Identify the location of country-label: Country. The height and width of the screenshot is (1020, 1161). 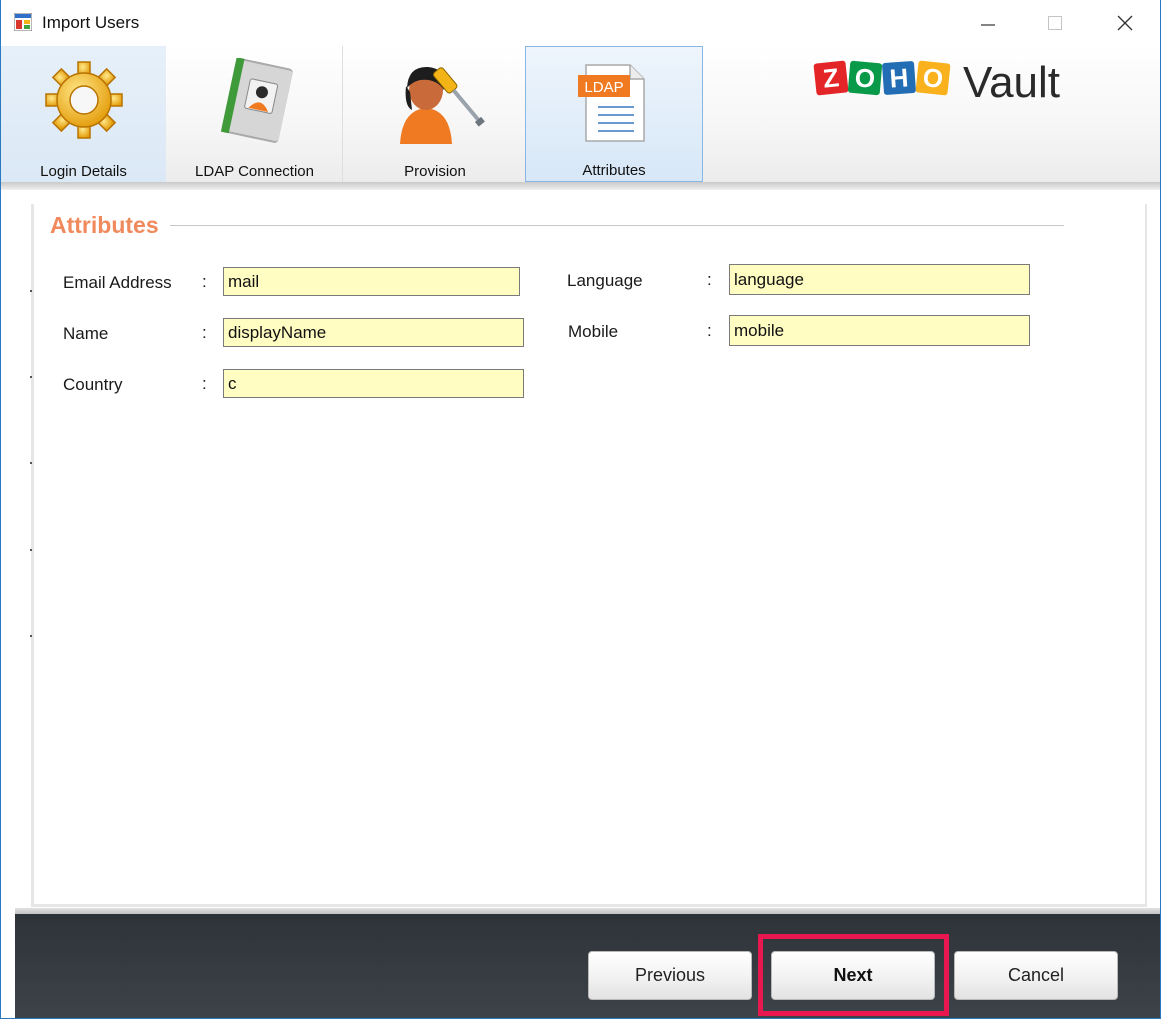
(93, 384).